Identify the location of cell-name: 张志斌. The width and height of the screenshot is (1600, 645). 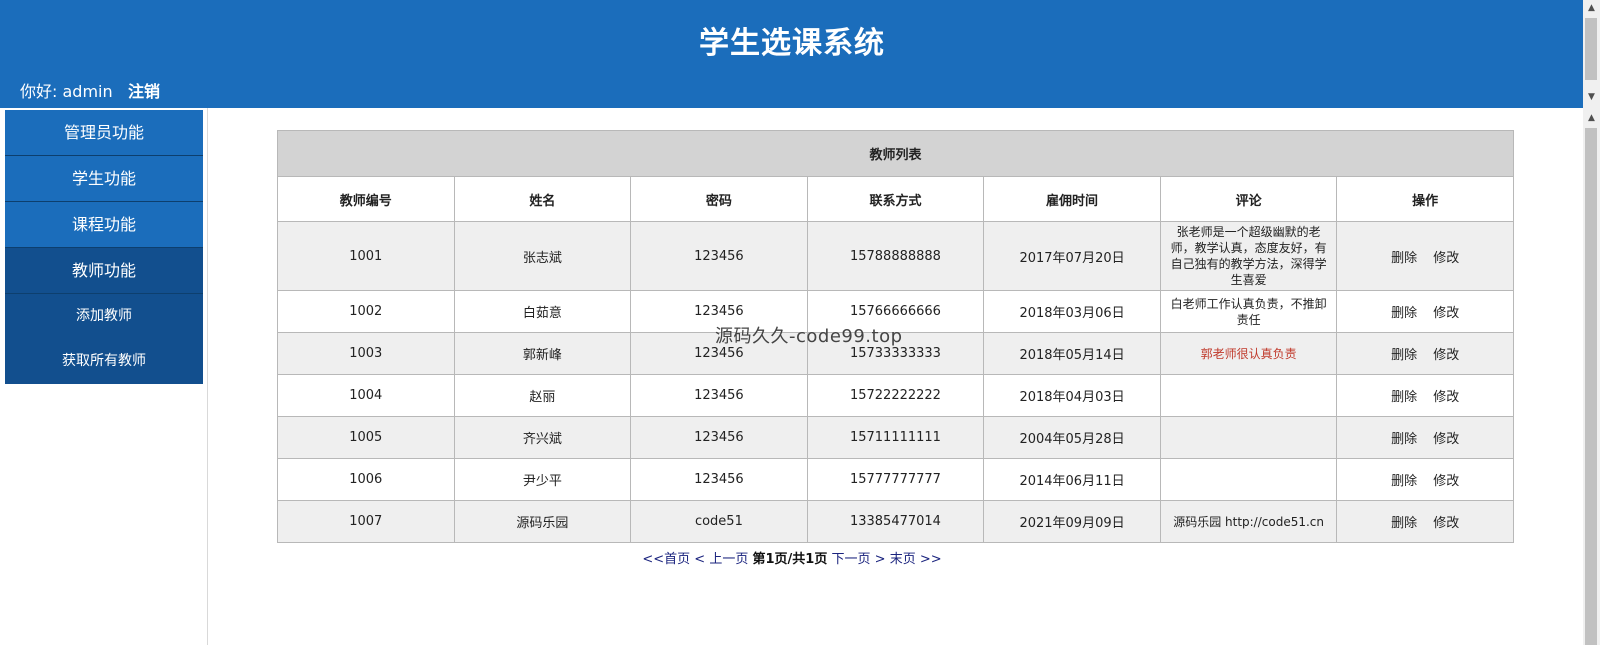
(542, 256).